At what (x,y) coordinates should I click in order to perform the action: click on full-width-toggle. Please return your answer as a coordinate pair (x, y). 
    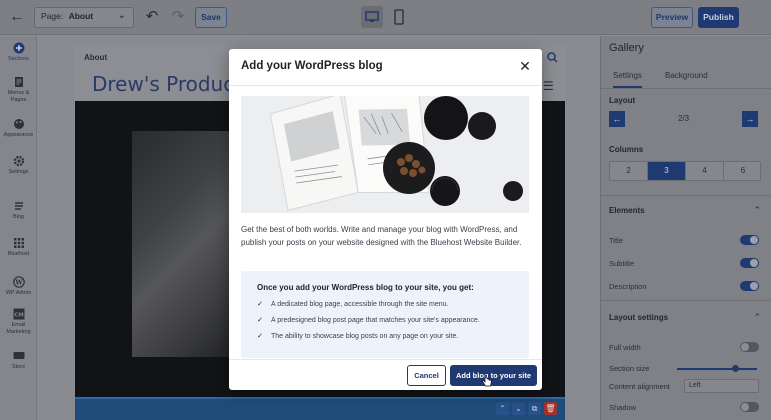
    Looking at the image, I should click on (749, 347).